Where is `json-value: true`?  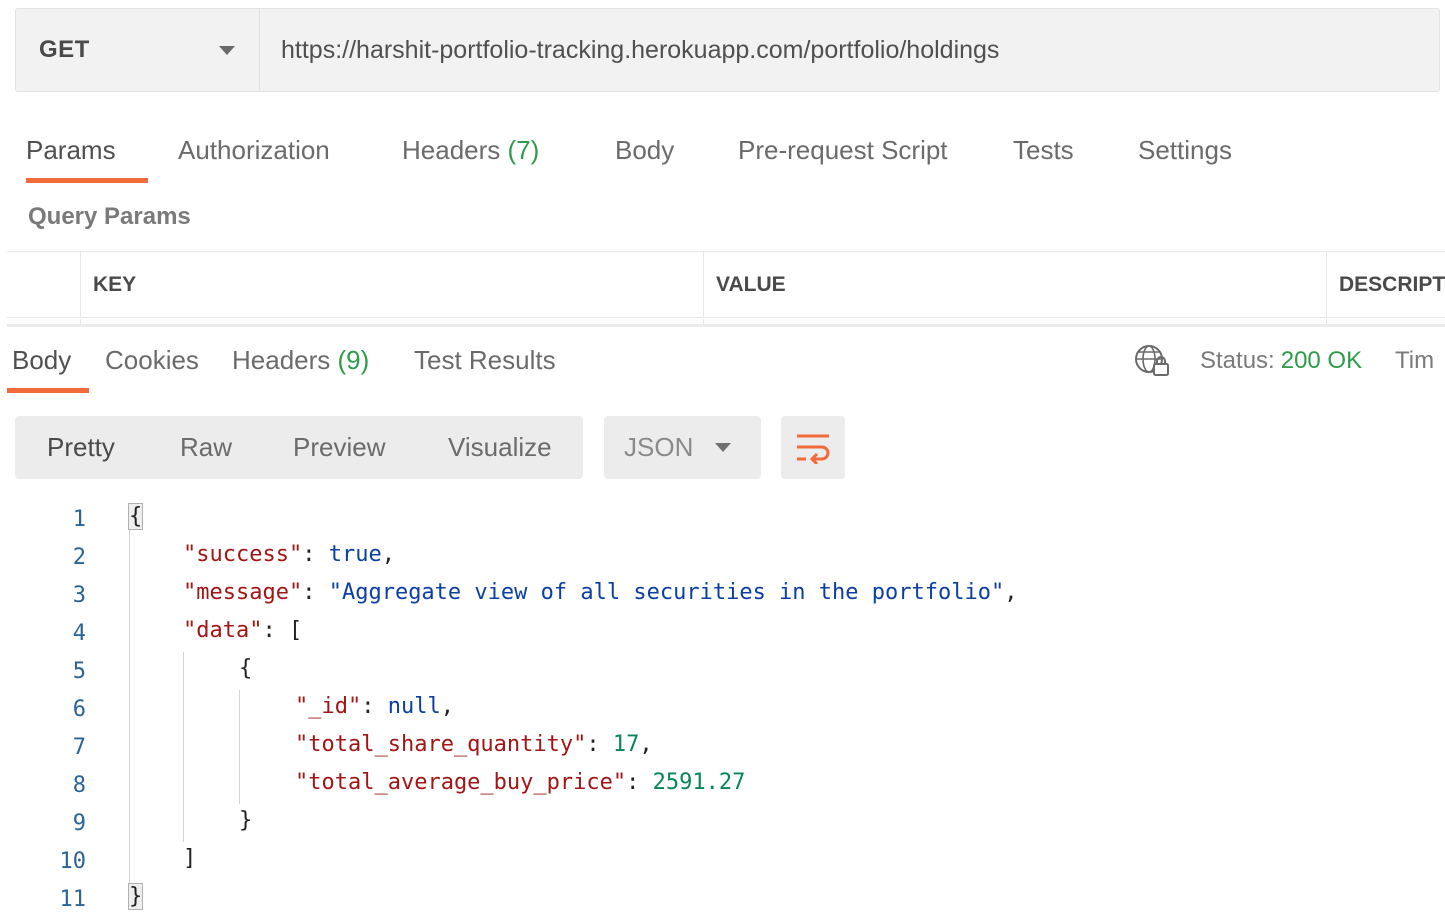
json-value: true is located at coordinates (355, 554).